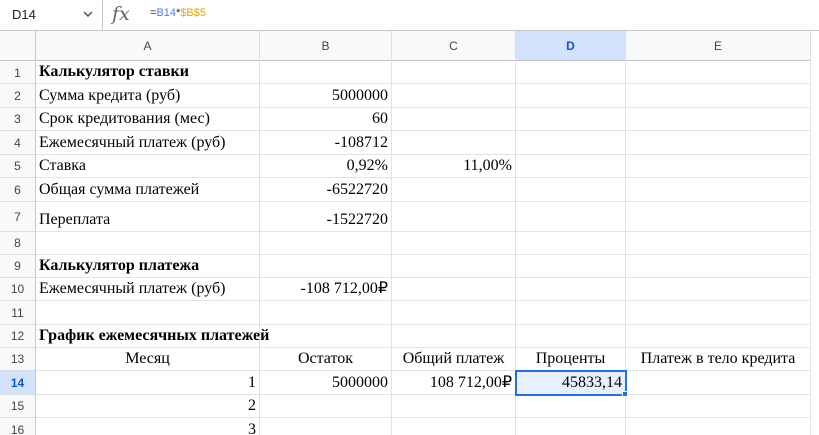 The image size is (819, 435). Describe the element at coordinates (718, 289) in the screenshot. I see `cell-e10` at that location.